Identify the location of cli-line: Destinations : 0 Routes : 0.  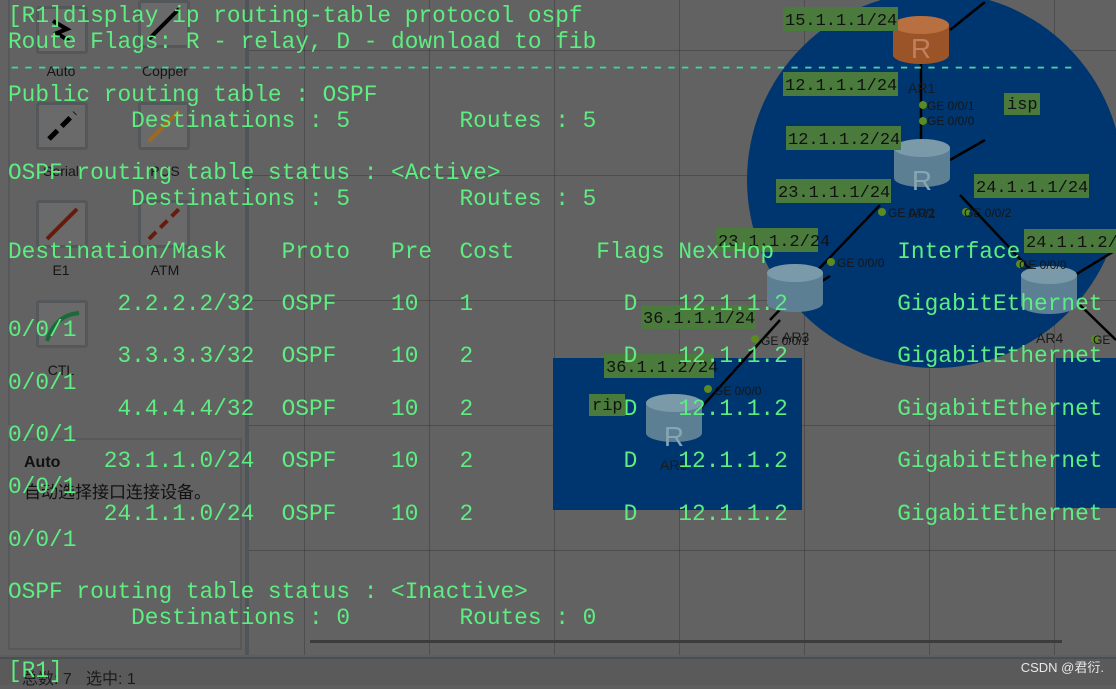
(302, 618).